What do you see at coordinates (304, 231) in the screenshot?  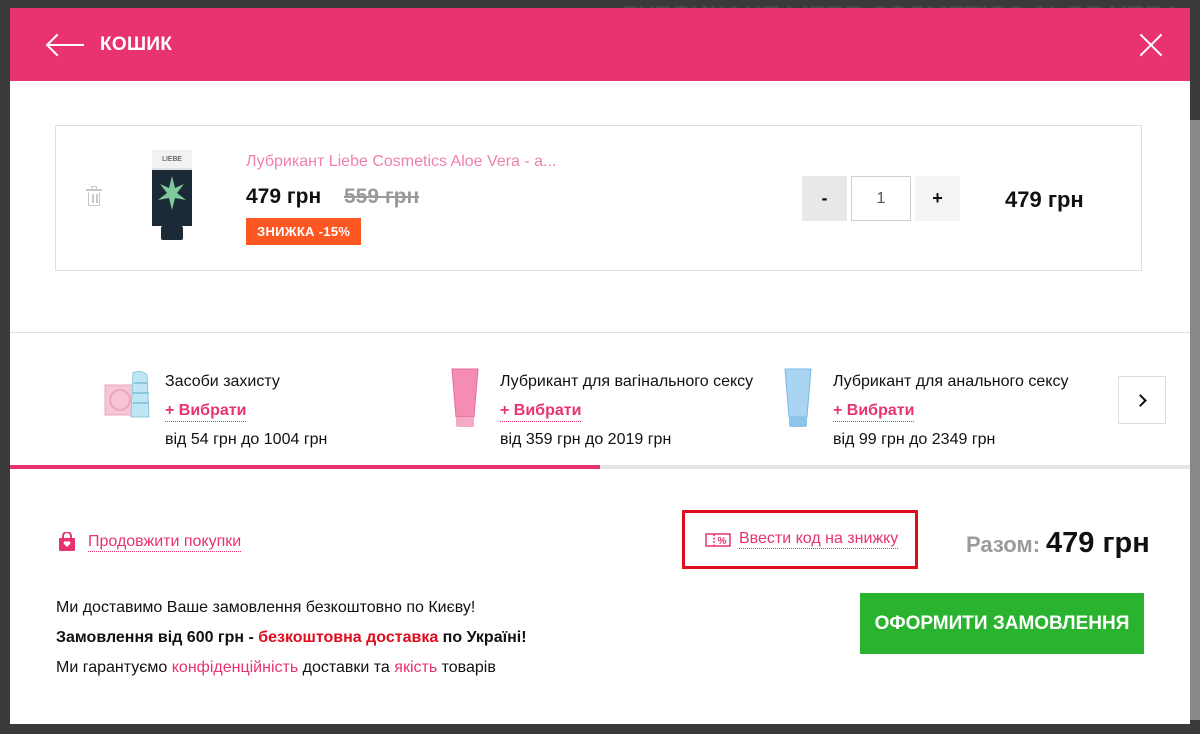 I see `discount-badge: ЗНИЖКА -15%` at bounding box center [304, 231].